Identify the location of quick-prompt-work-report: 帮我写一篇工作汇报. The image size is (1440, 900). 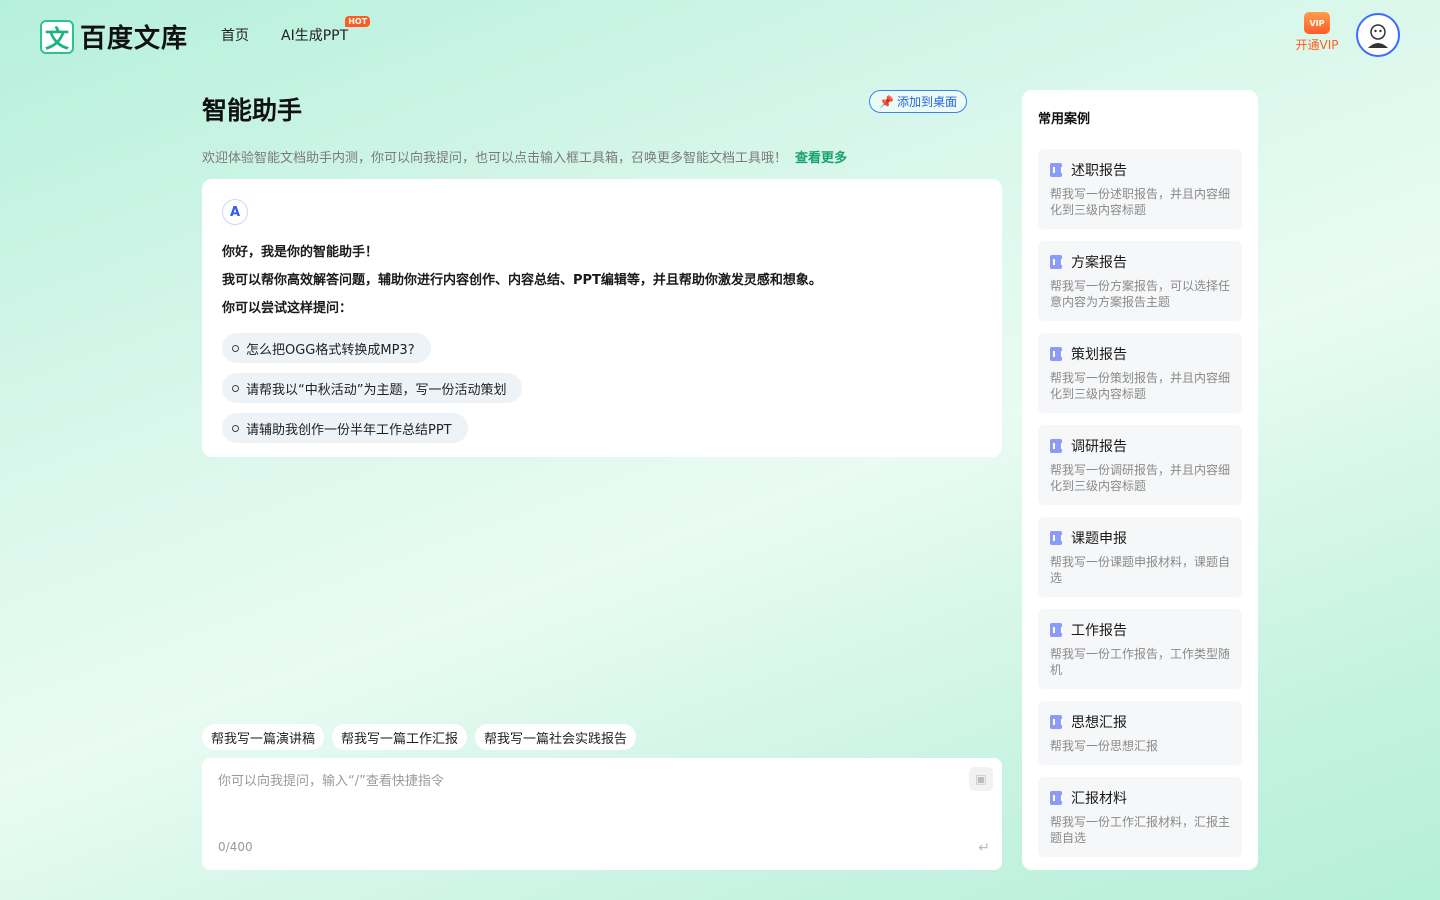
(400, 737).